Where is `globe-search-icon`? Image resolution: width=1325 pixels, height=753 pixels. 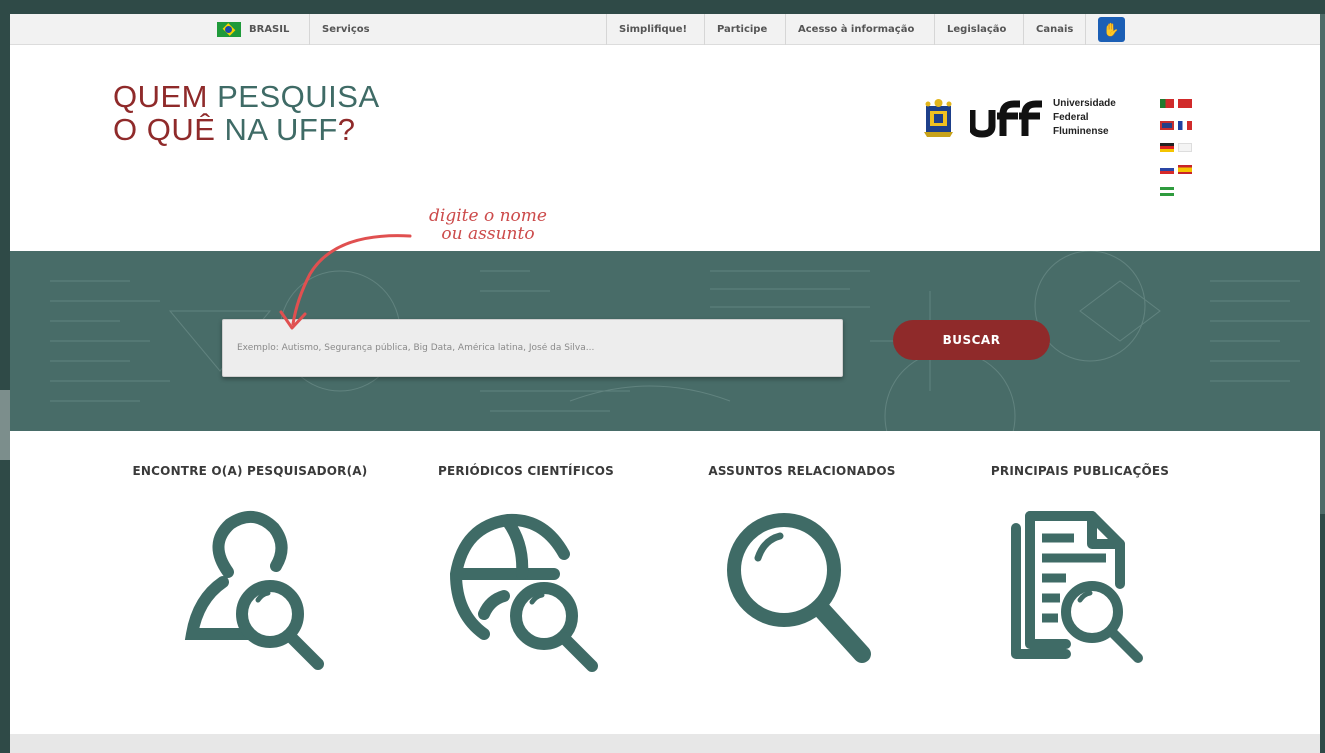 globe-search-icon is located at coordinates (523, 592).